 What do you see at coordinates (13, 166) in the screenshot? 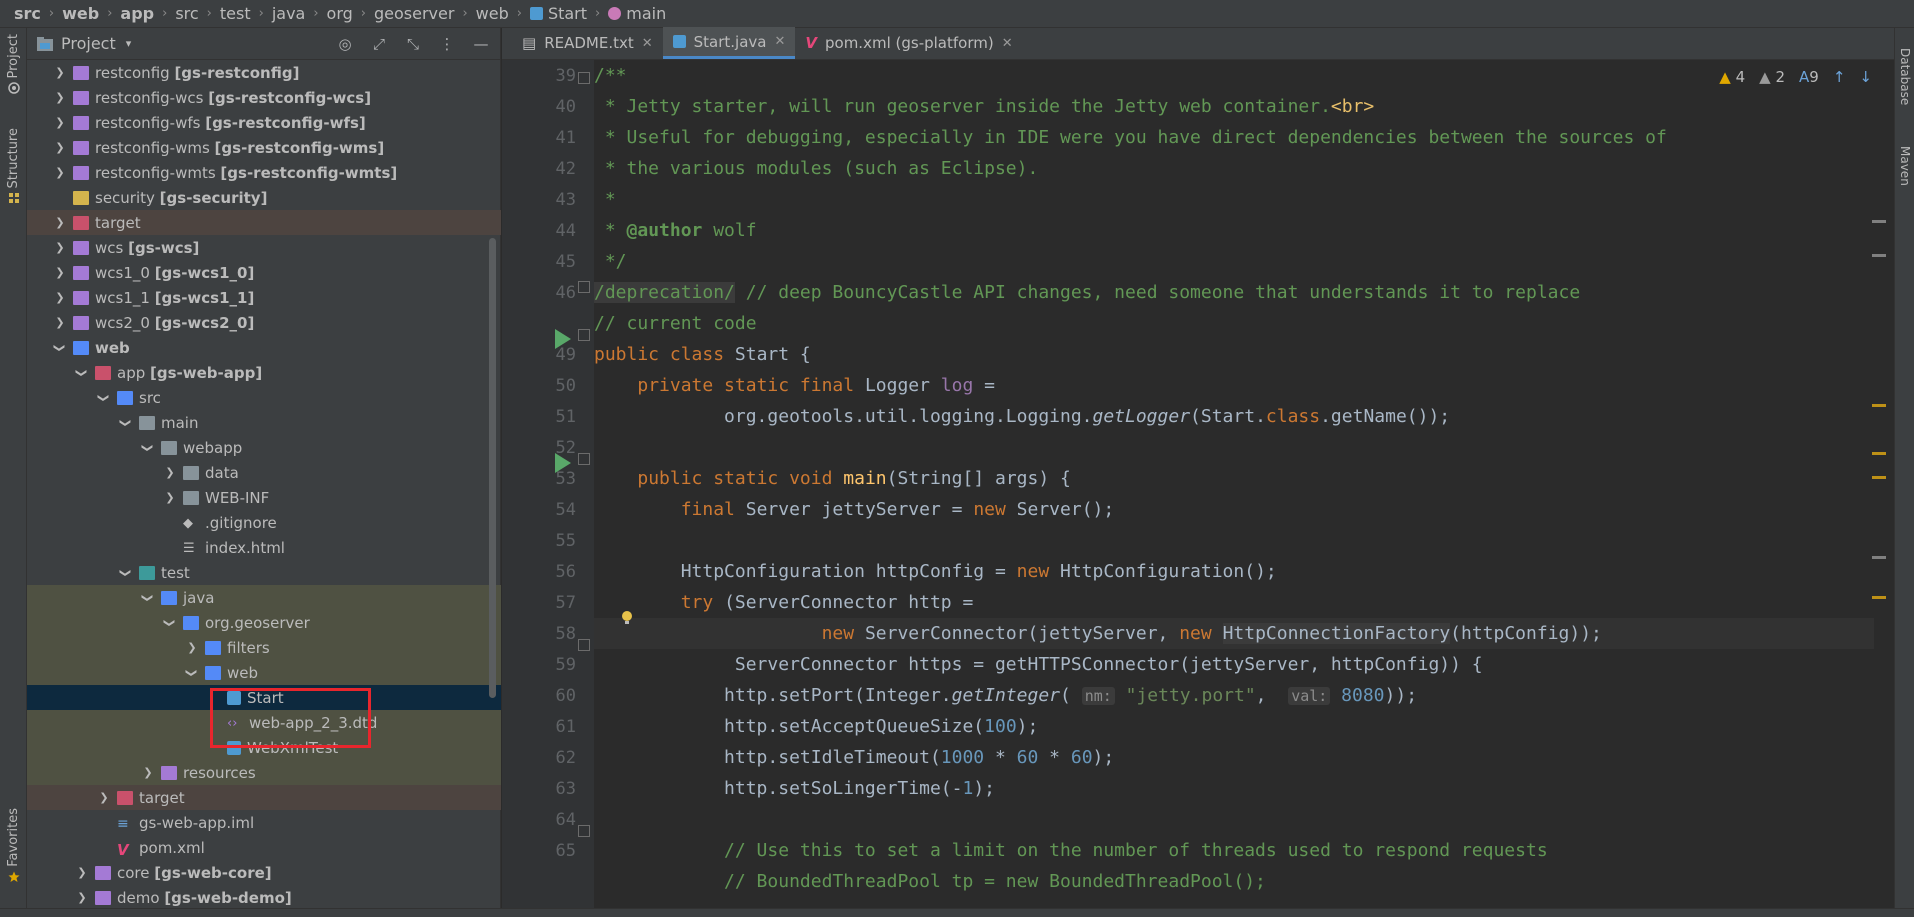
I see `structure-tool-tab: Structure` at bounding box center [13, 166].